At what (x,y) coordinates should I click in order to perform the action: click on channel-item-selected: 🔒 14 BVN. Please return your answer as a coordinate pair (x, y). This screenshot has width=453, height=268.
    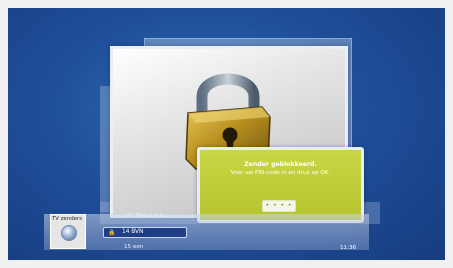
    Looking at the image, I should click on (145, 232).